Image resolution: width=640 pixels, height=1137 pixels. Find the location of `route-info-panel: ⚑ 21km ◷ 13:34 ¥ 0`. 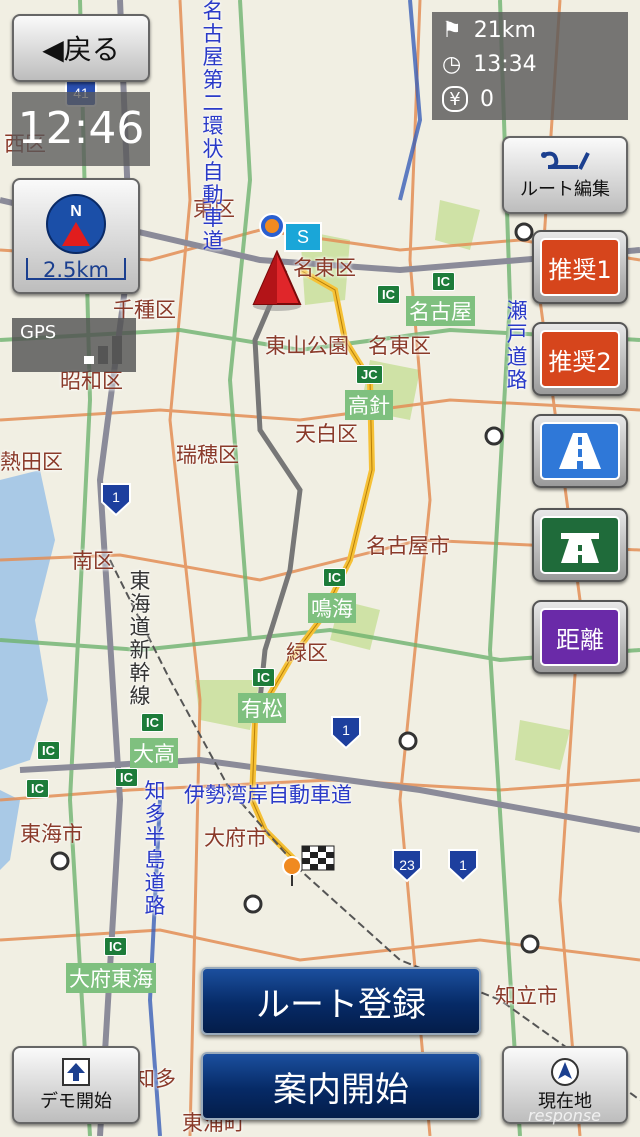

route-info-panel: ⚑ 21km ◷ 13:34 ¥ 0 is located at coordinates (530, 66).